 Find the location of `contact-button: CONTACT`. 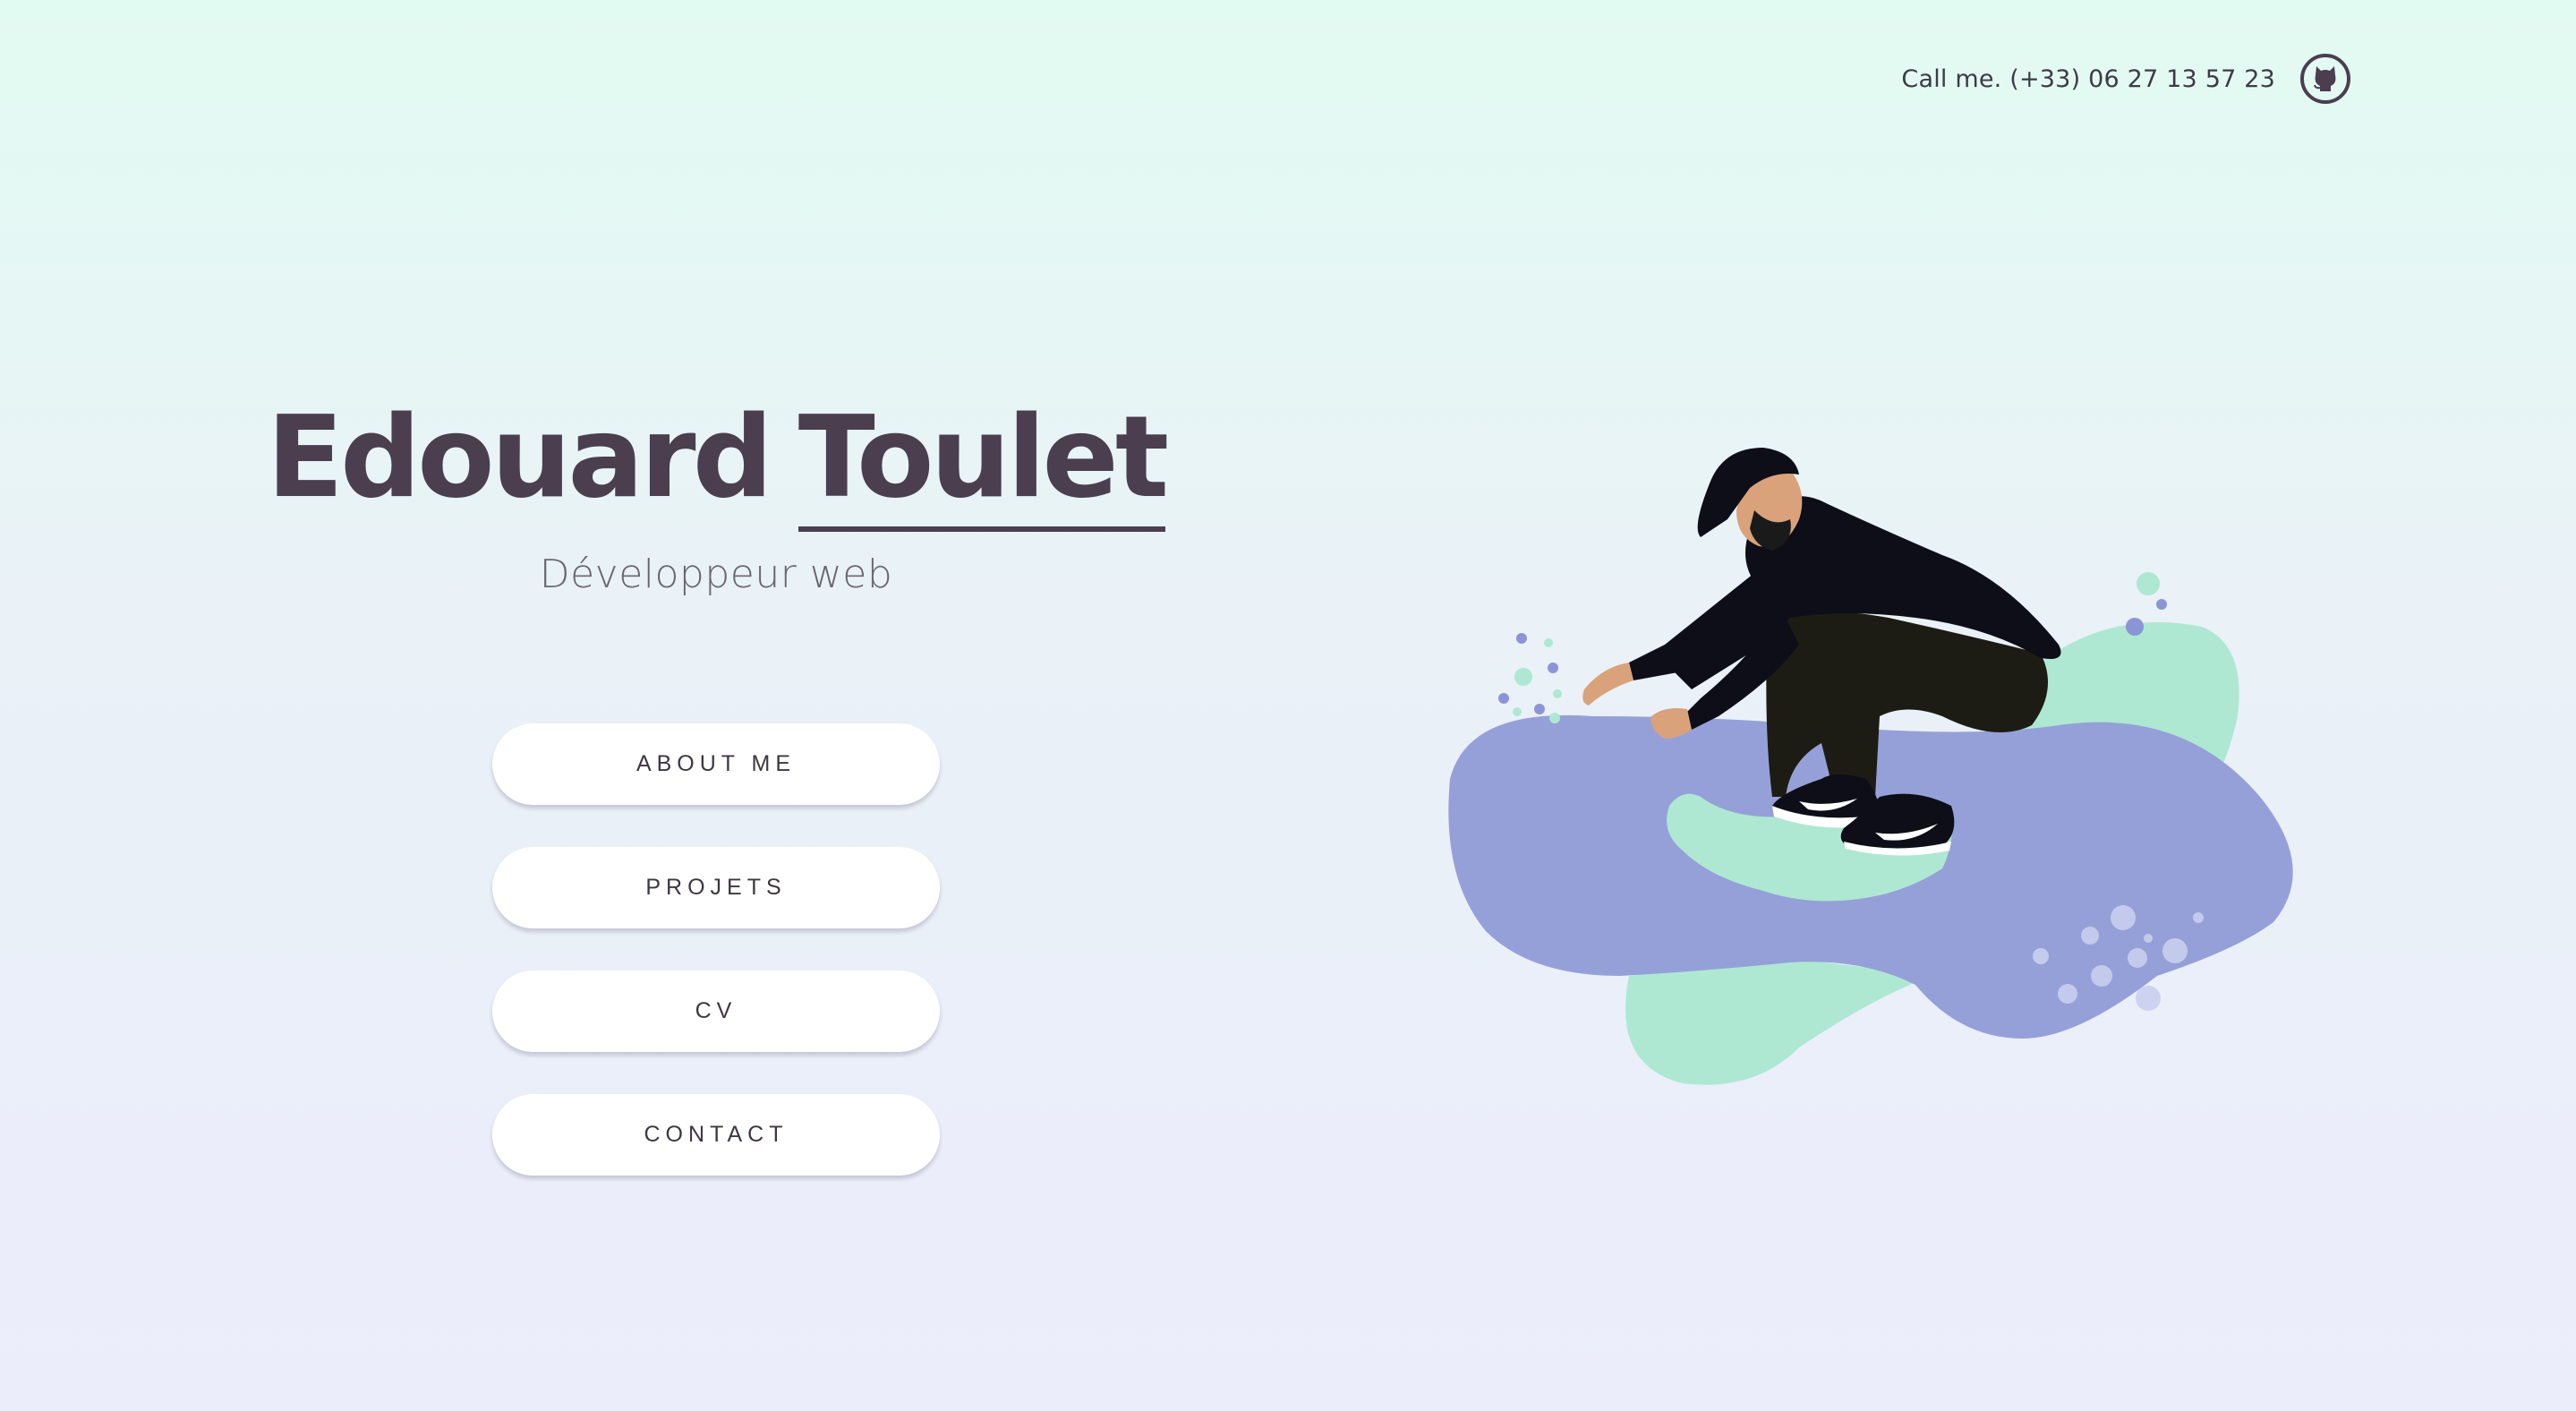

contact-button: CONTACT is located at coordinates (716, 1135).